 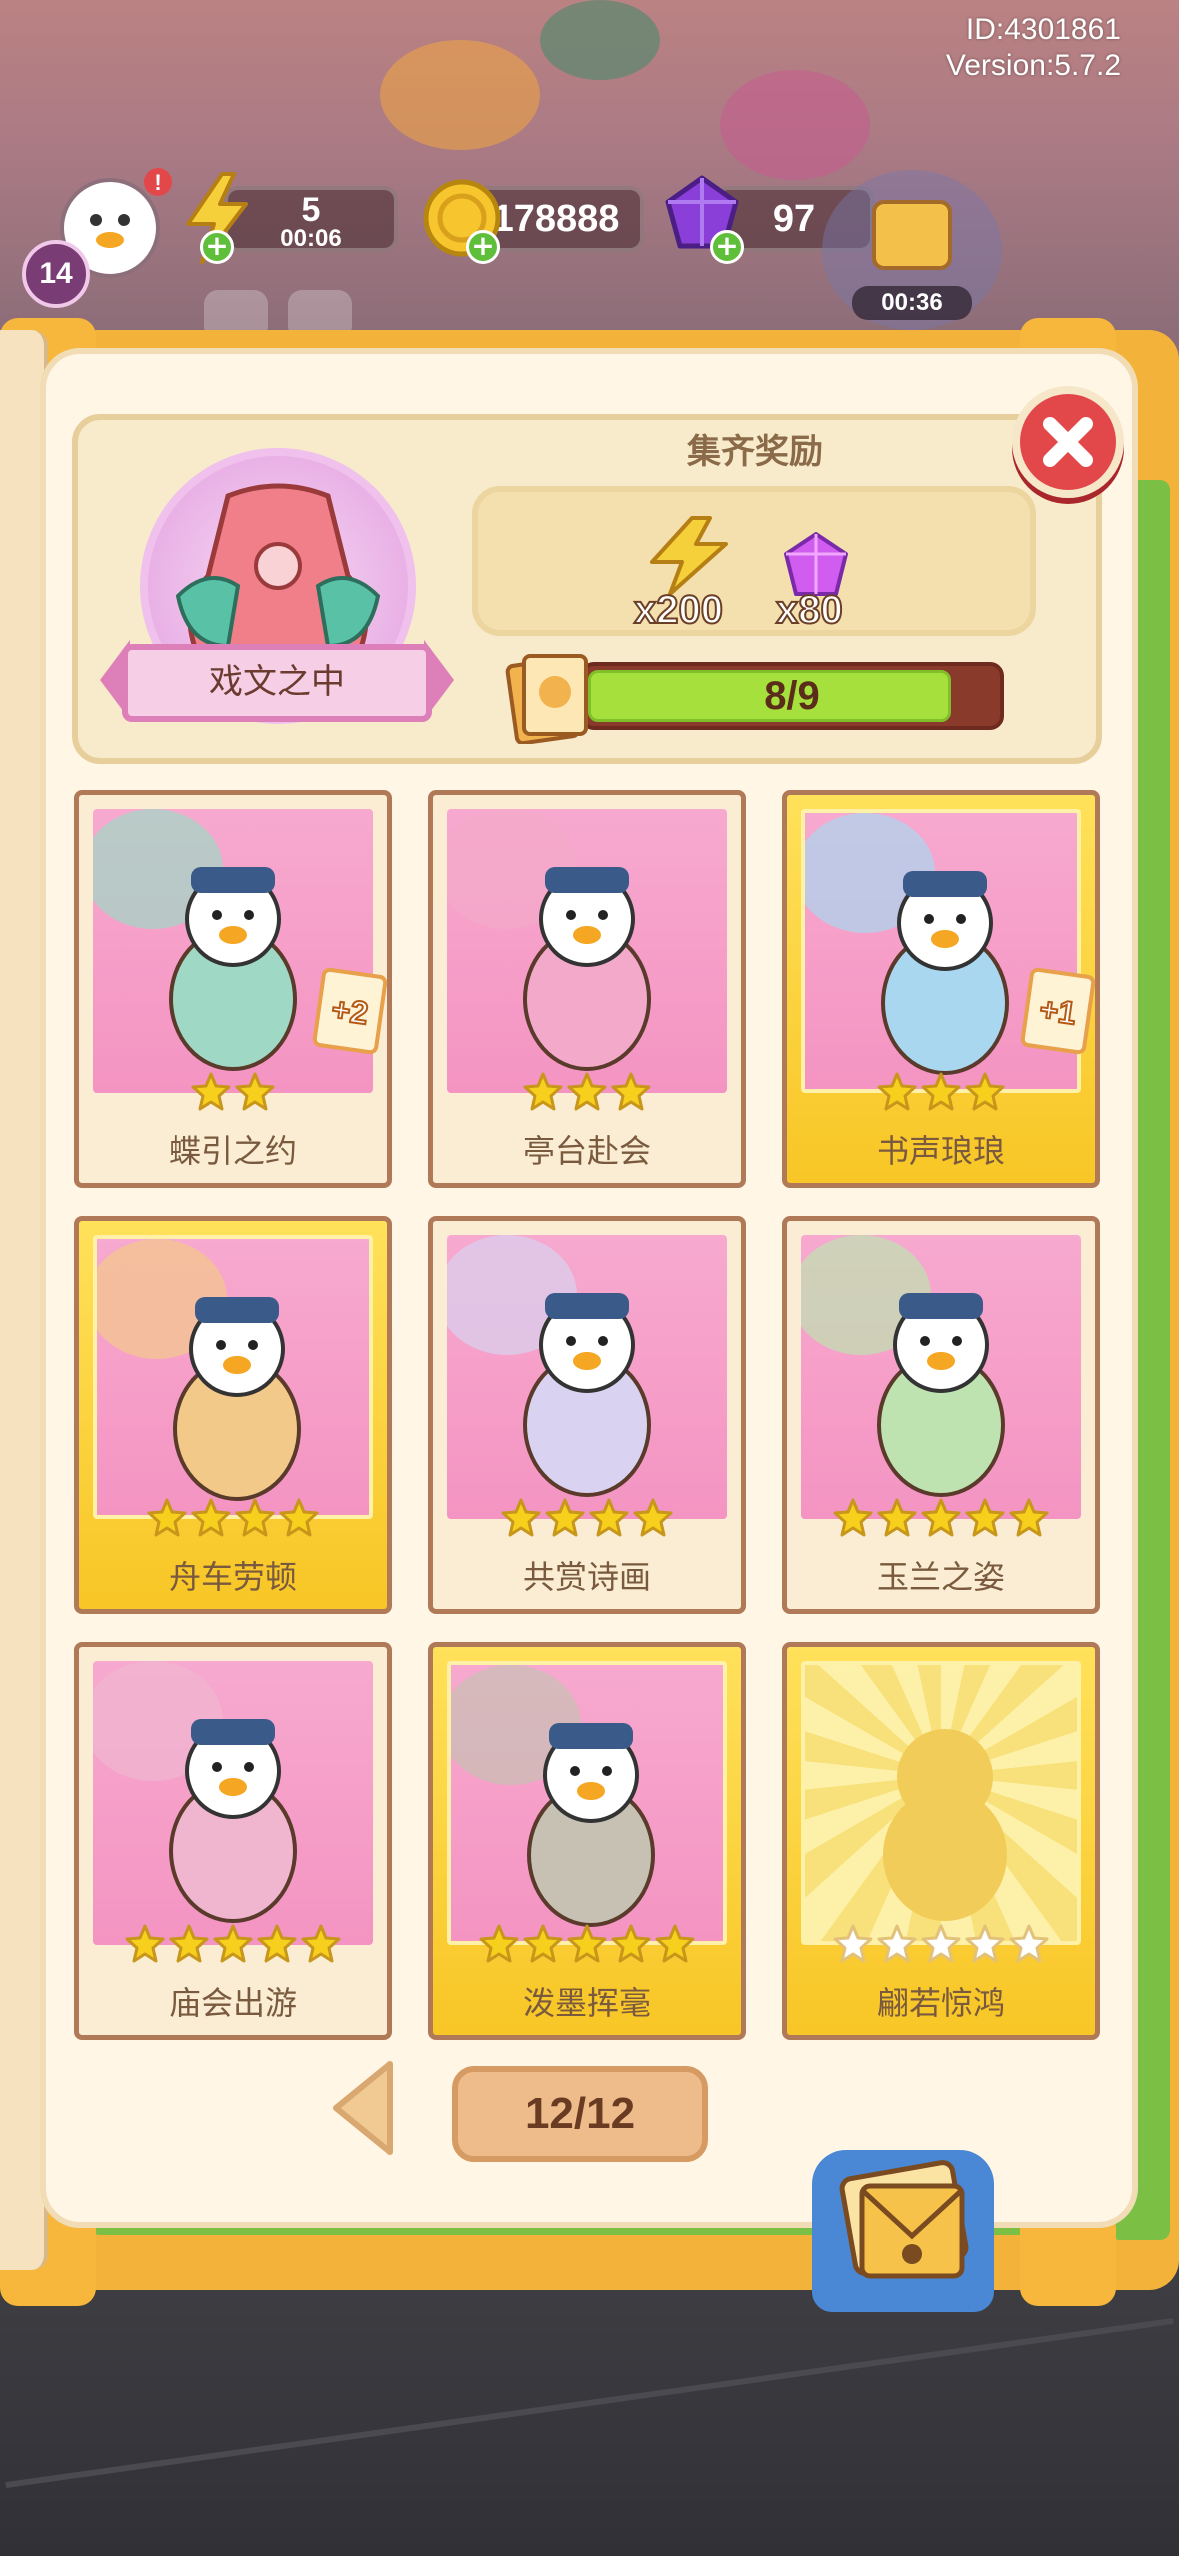 I want to click on collection-name-label: 戏文之中, so click(x=277, y=683).